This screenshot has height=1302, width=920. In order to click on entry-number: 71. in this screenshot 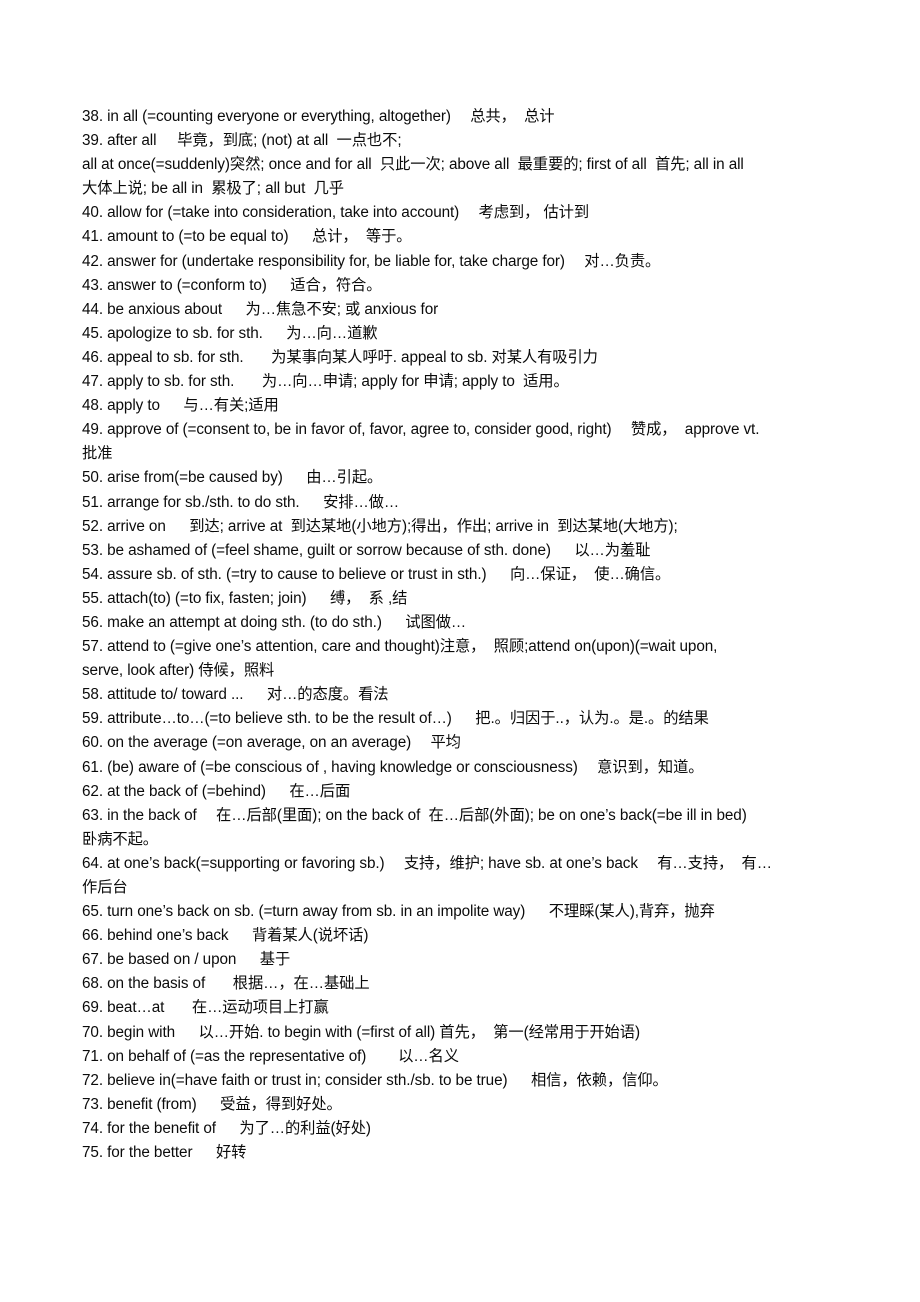, I will do `click(92, 1056)`.